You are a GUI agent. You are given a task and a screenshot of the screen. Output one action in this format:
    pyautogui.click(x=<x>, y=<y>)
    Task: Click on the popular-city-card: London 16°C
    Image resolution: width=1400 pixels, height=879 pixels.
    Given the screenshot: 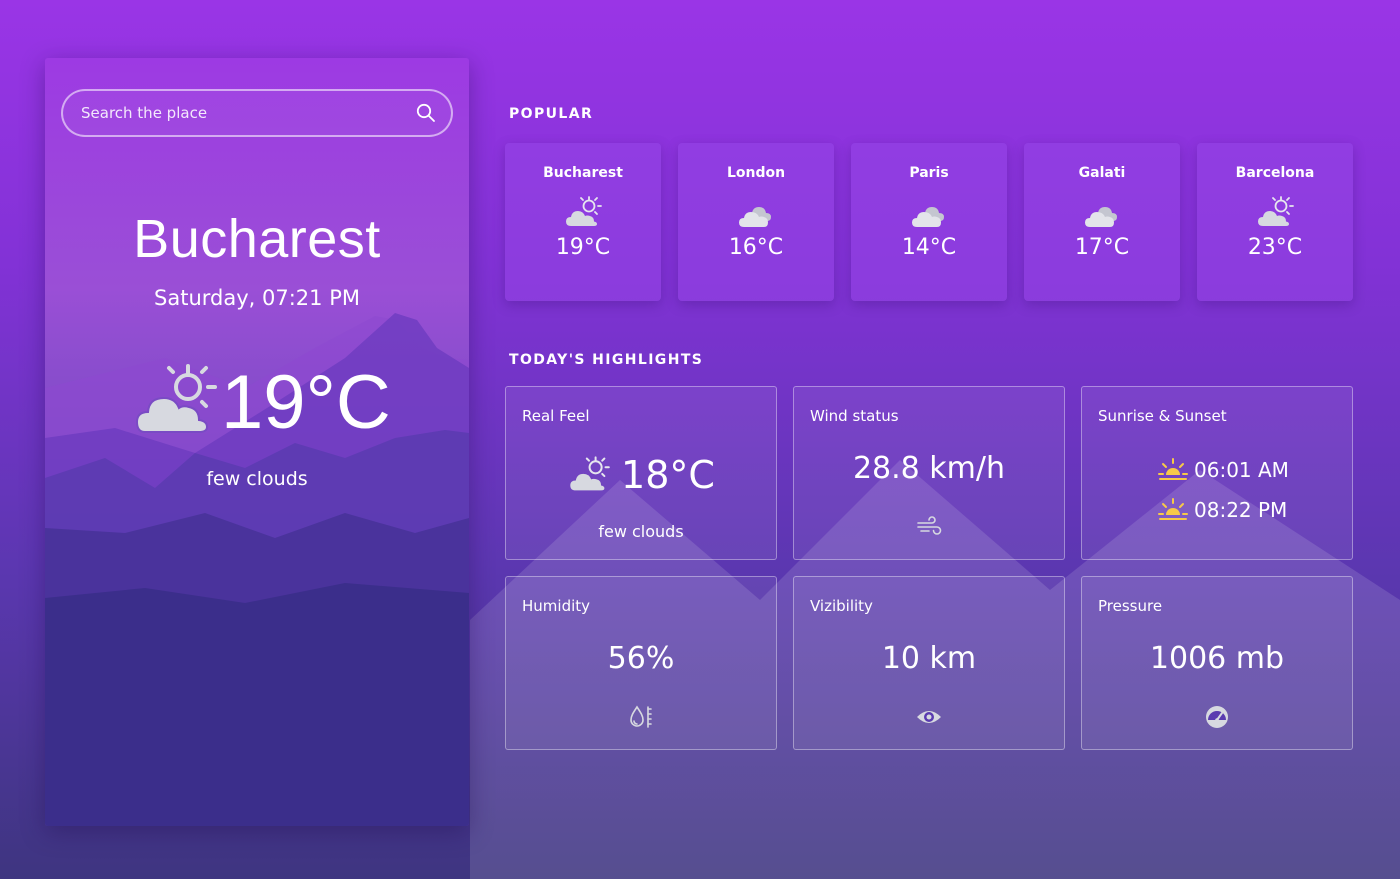 What is the action you would take?
    pyautogui.click(x=756, y=222)
    